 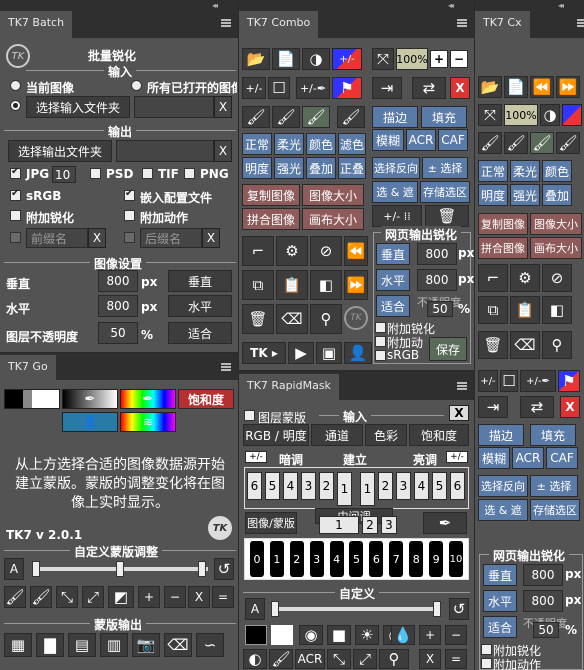 I want to click on reset-icon: ↺, so click(x=459, y=609).